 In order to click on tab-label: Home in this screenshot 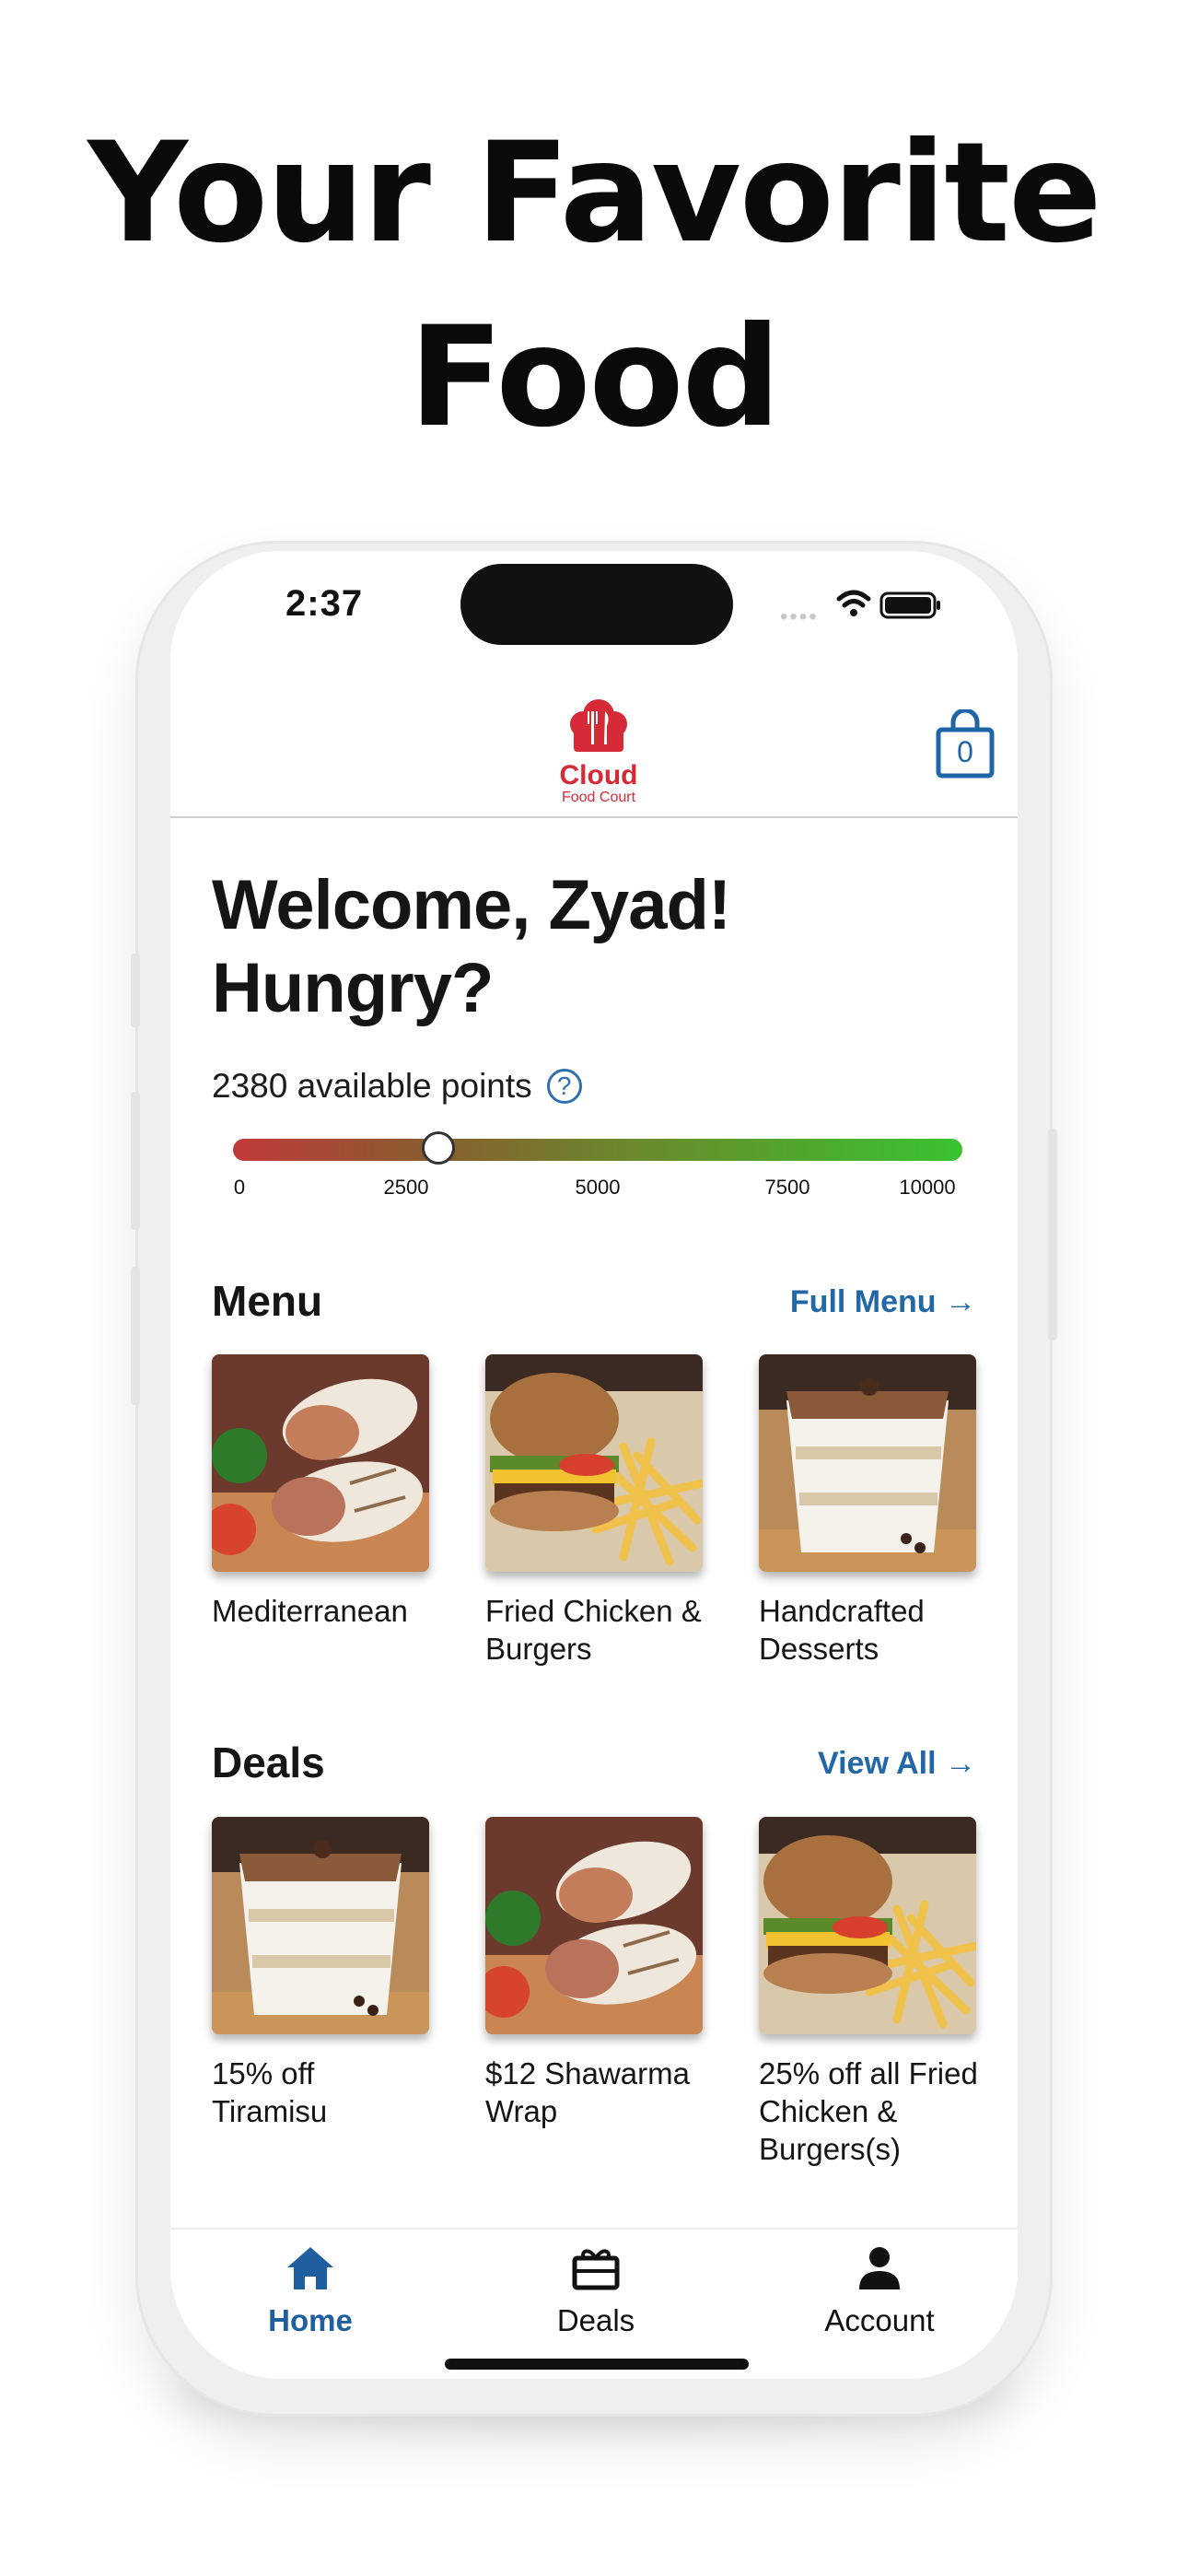, I will do `click(311, 2320)`.